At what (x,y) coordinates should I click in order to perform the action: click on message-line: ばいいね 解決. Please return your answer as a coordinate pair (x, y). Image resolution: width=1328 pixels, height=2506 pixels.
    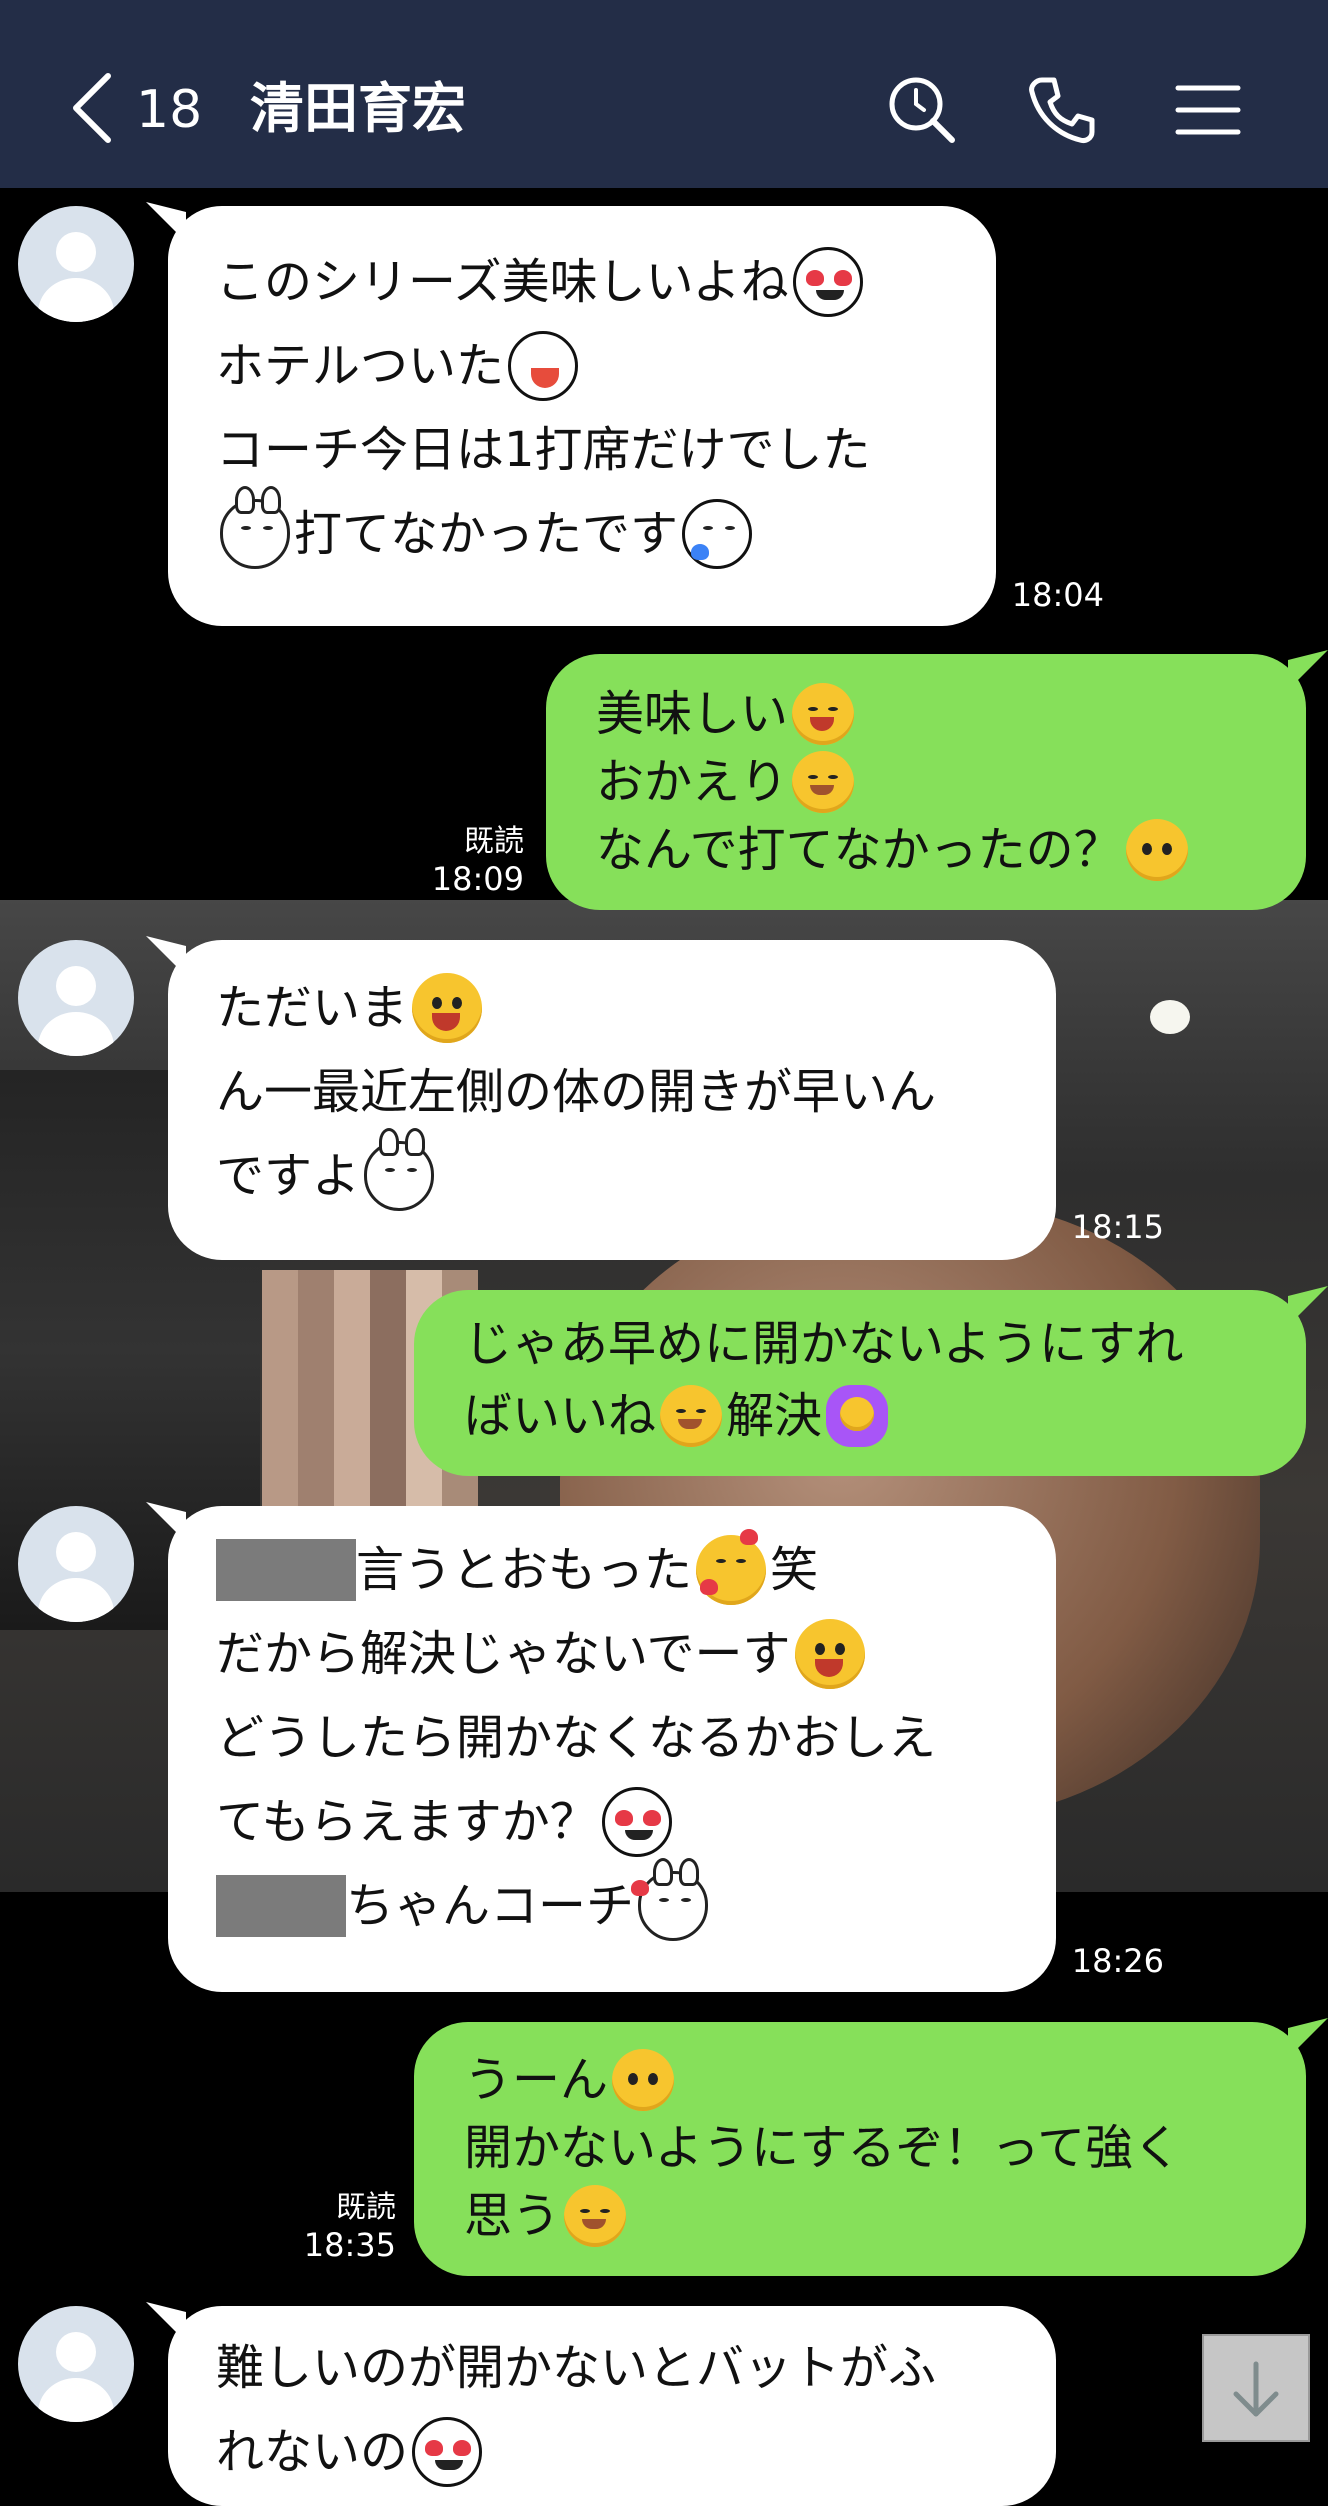
    Looking at the image, I should click on (885, 1416).